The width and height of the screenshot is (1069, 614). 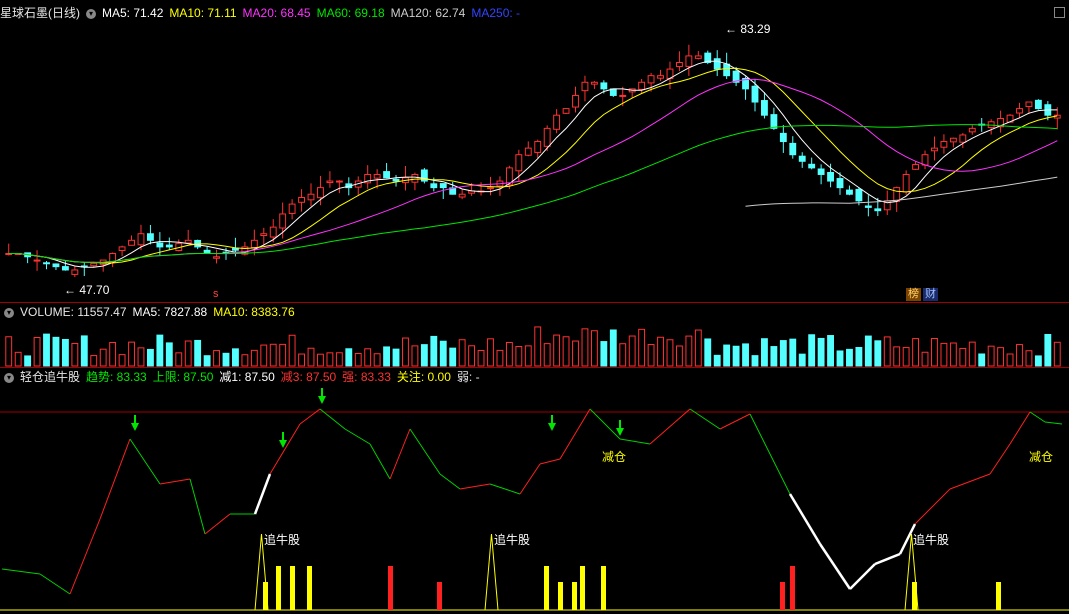 What do you see at coordinates (322, 400) in the screenshot?
I see `down-arrow-icon` at bounding box center [322, 400].